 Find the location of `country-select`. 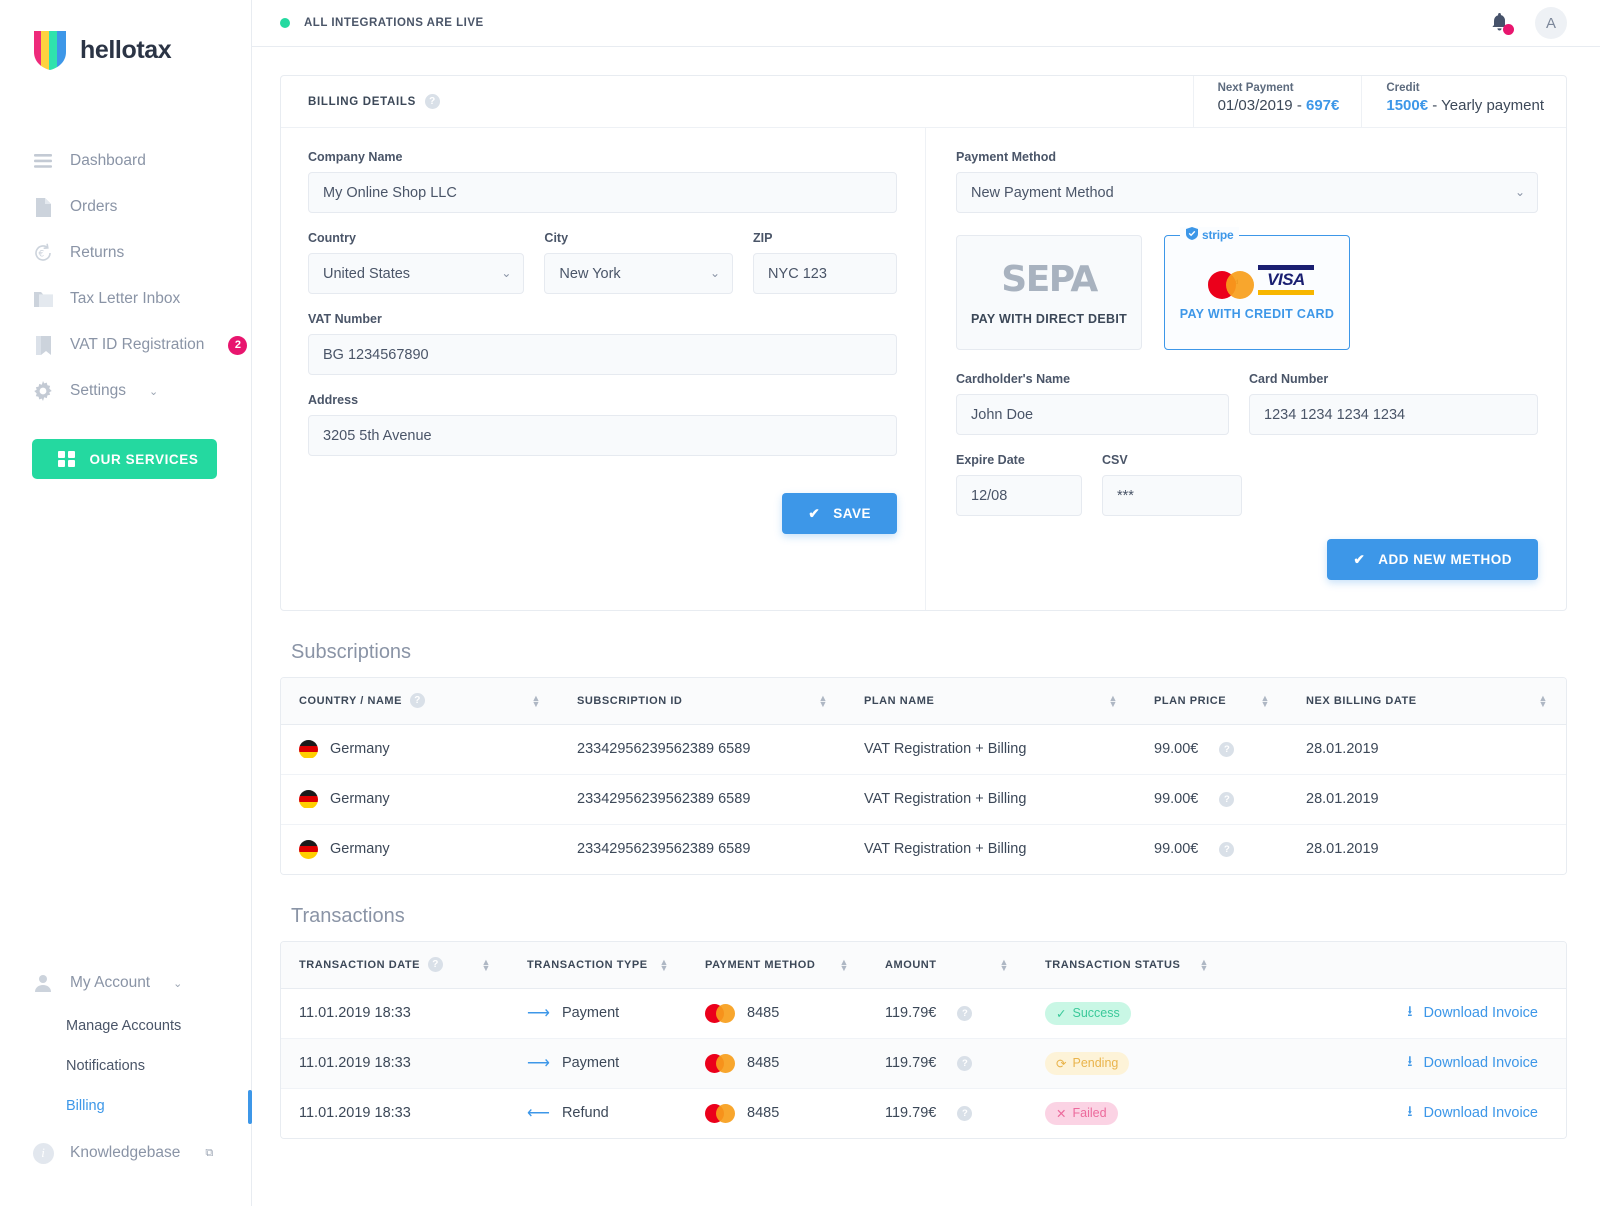

country-select is located at coordinates (416, 273).